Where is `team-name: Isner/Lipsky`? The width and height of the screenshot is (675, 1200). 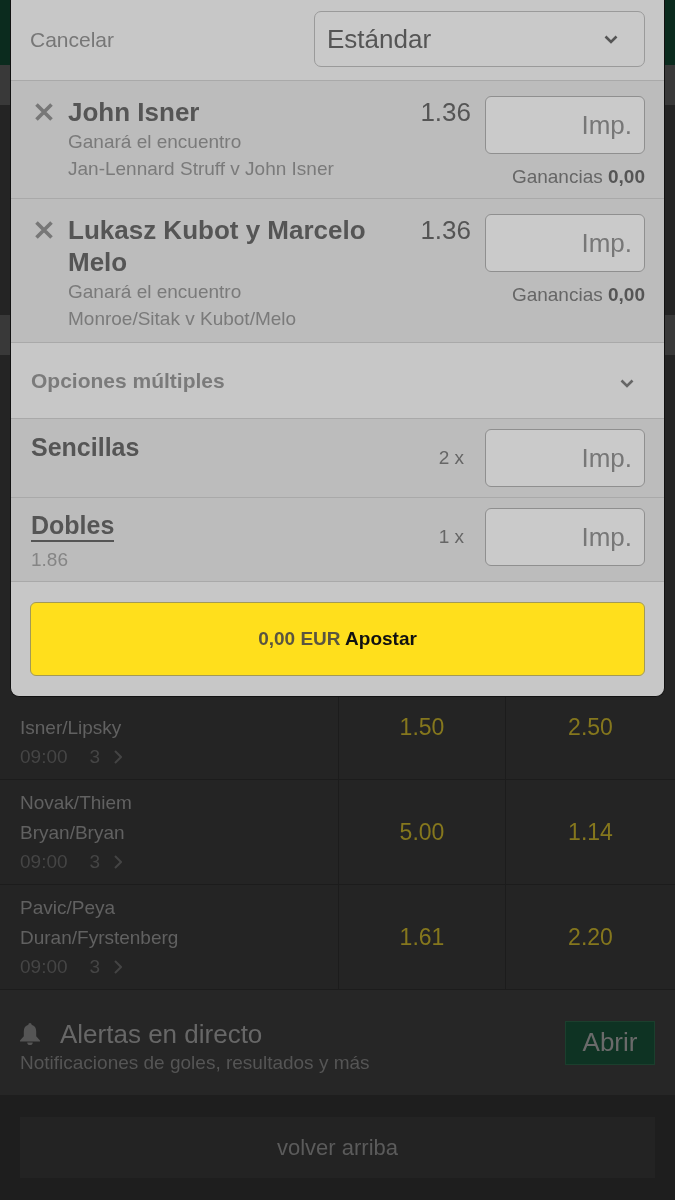
team-name: Isner/Lipsky is located at coordinates (71, 728).